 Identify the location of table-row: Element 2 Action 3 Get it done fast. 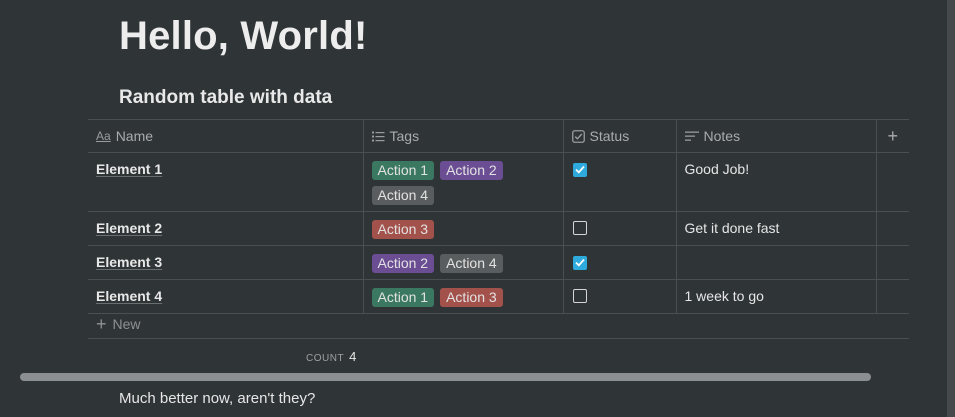
(498, 228).